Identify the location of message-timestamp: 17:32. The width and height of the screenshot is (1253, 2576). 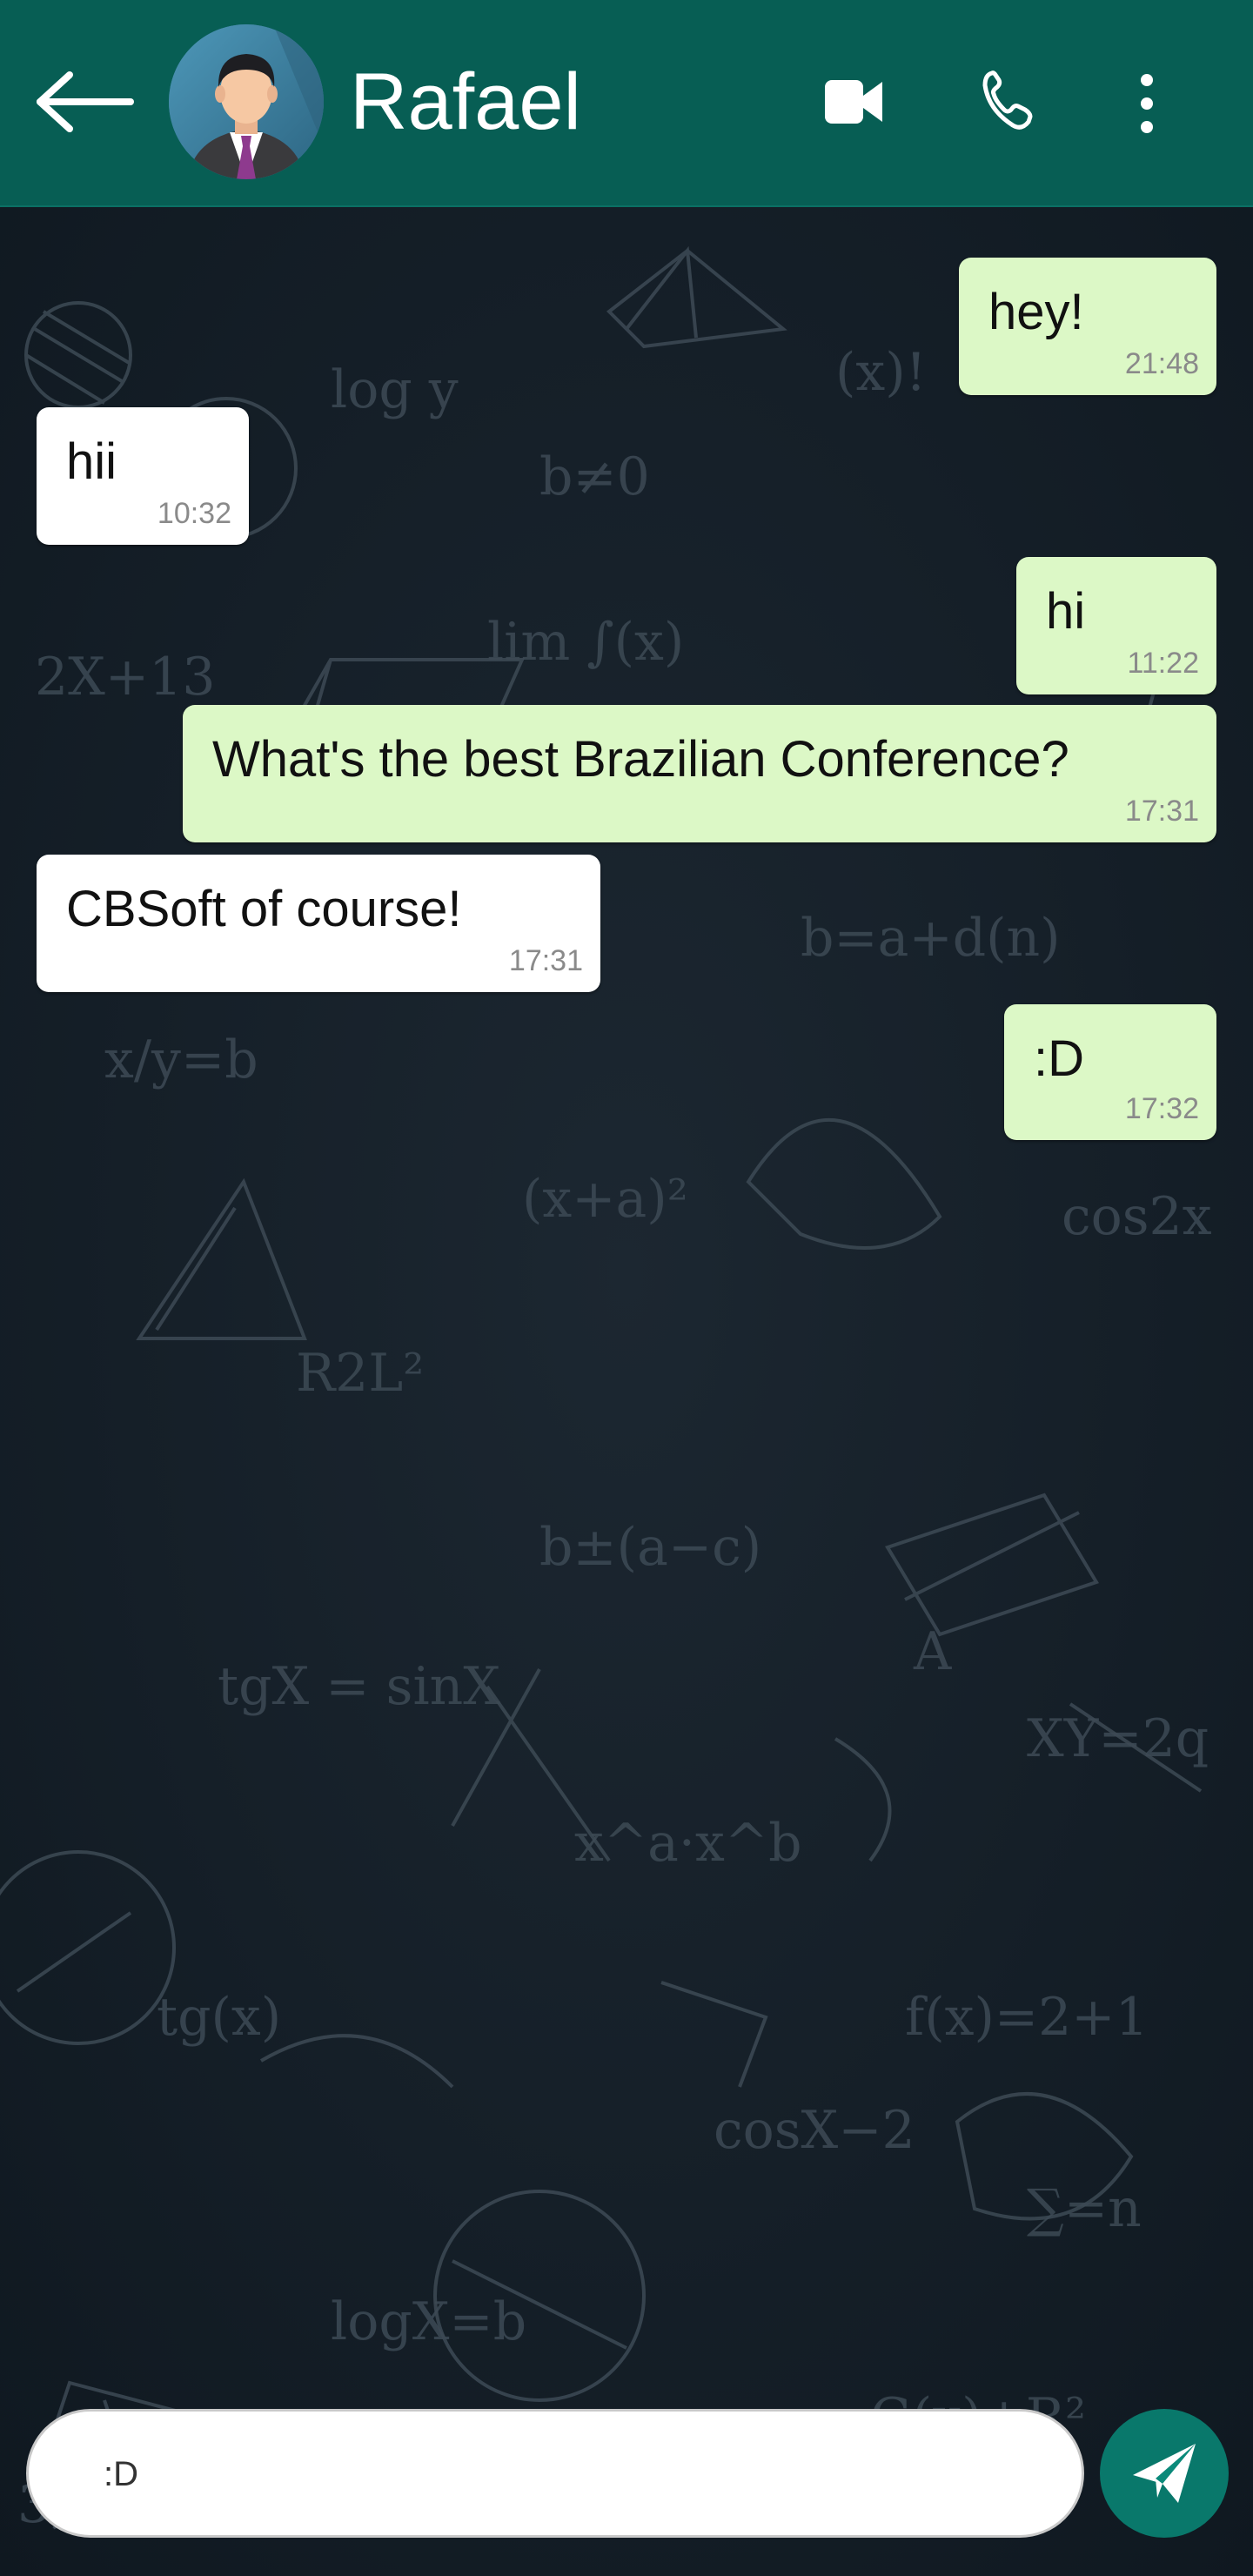
(1161, 1108).